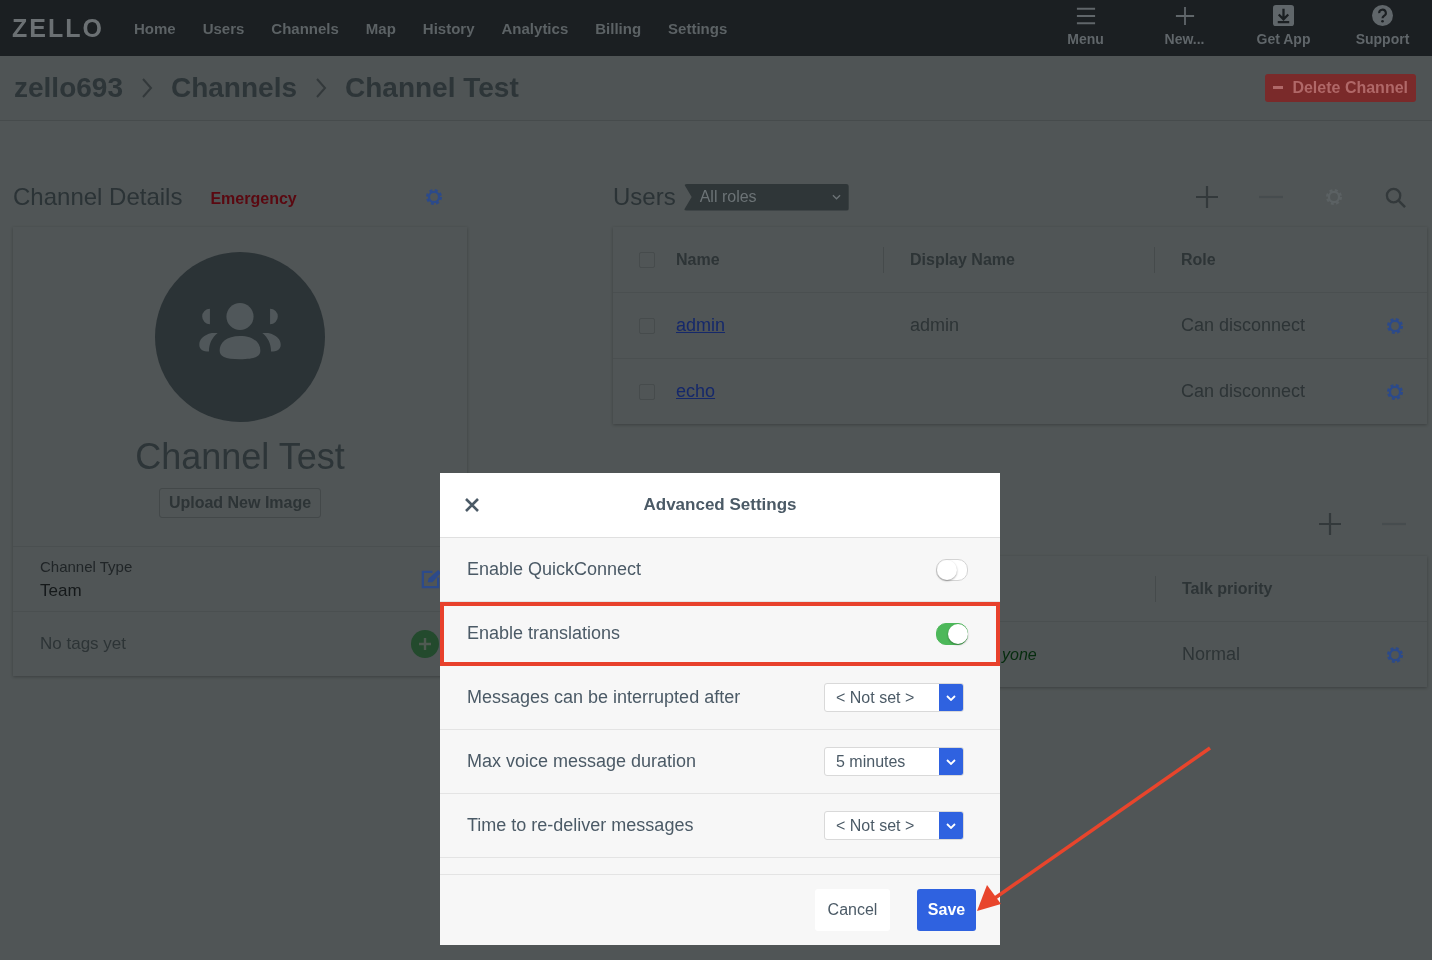 This screenshot has height=960, width=1432. Describe the element at coordinates (61, 590) in the screenshot. I see `field-value: Team` at that location.